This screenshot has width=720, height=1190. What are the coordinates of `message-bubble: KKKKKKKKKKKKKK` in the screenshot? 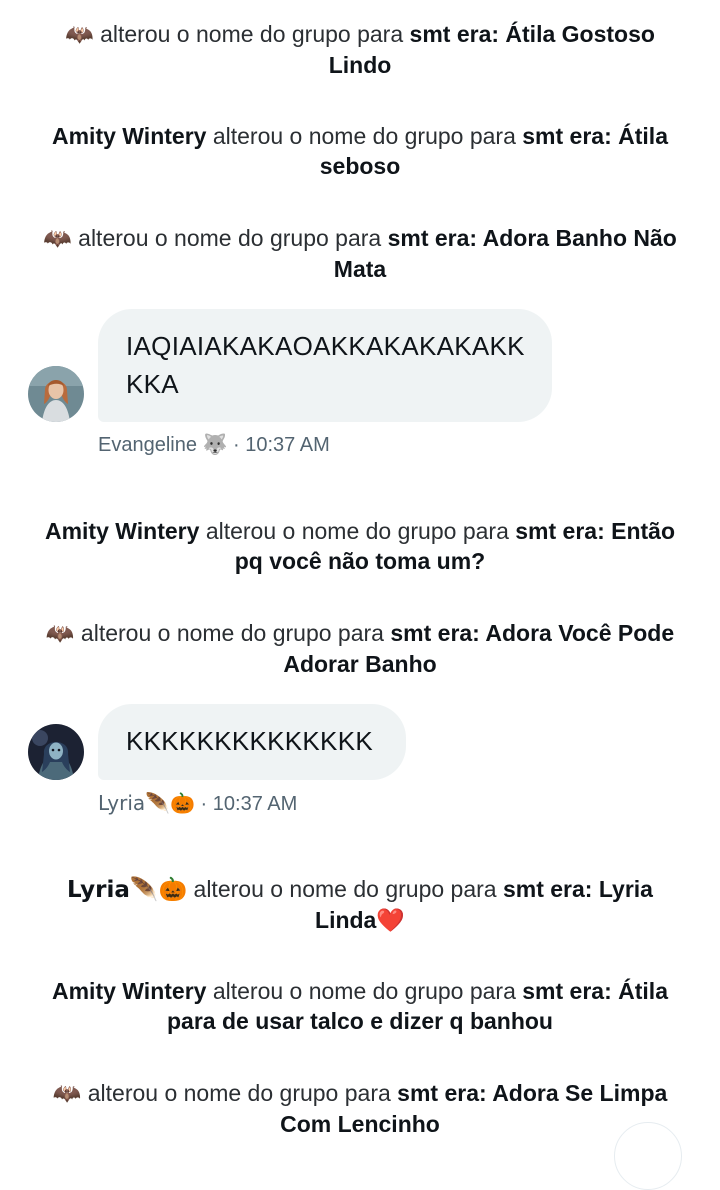 It's located at (252, 742).